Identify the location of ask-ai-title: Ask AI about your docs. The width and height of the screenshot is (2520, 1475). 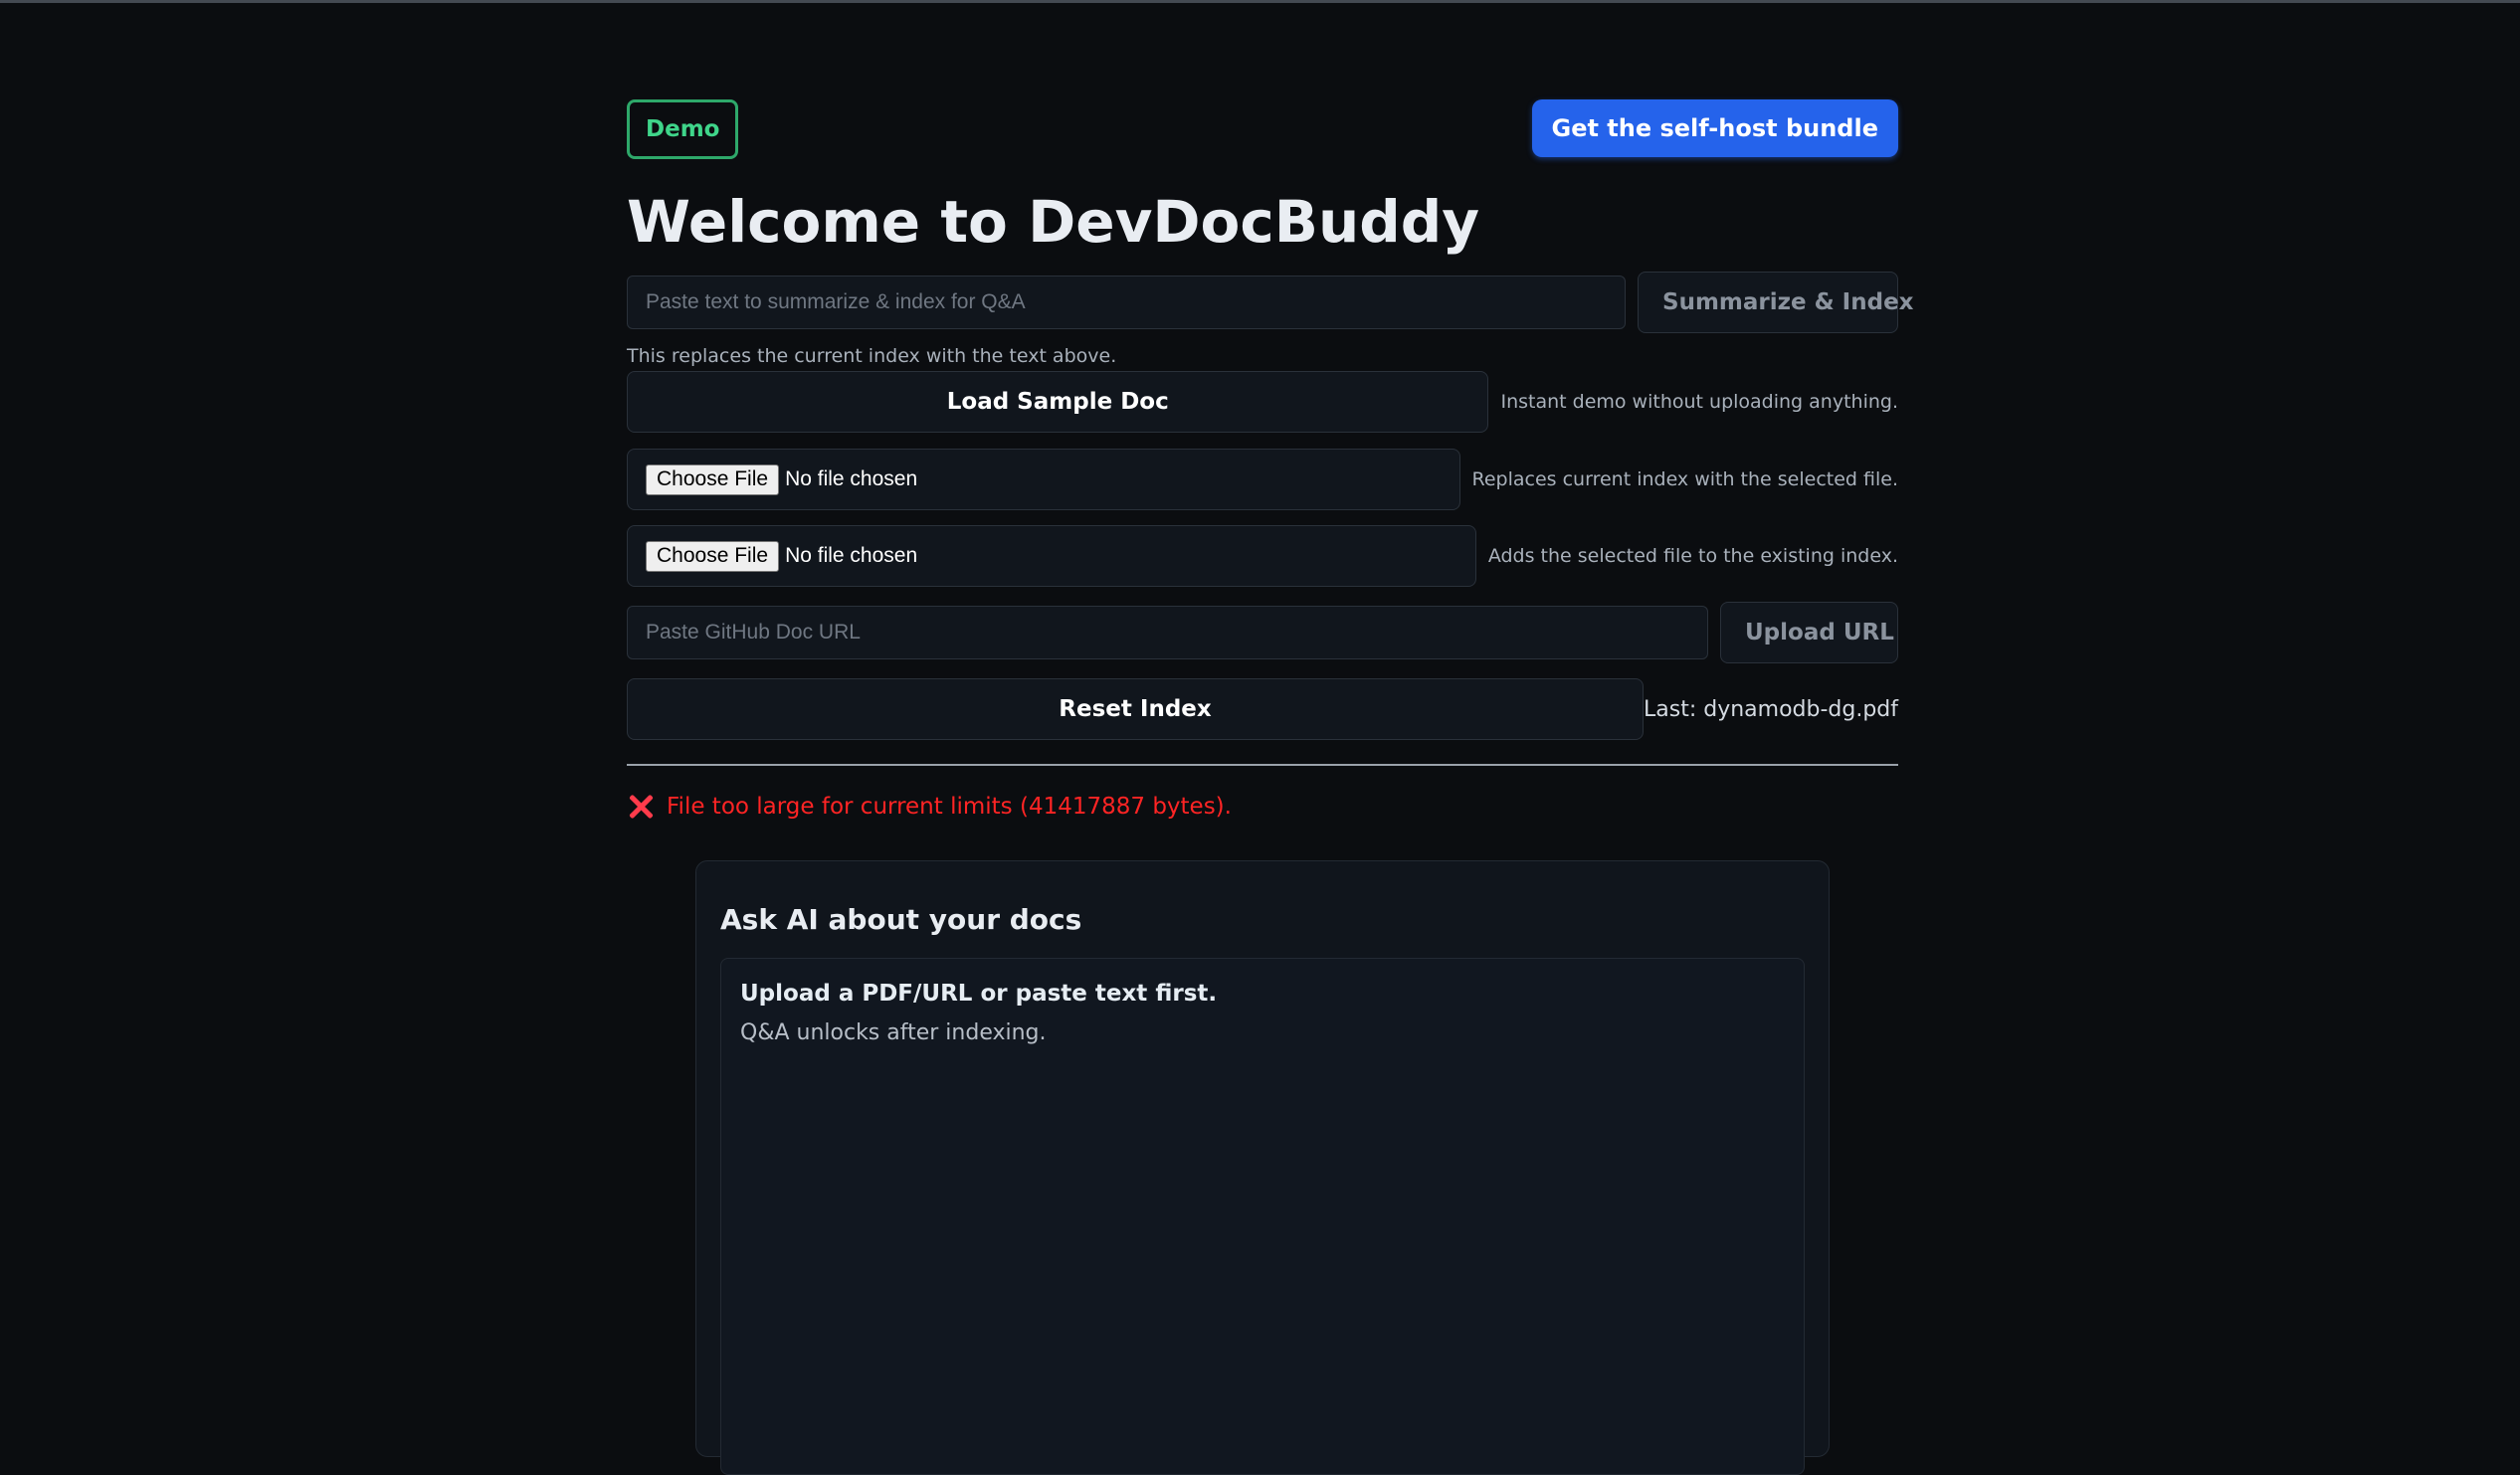
(901, 919).